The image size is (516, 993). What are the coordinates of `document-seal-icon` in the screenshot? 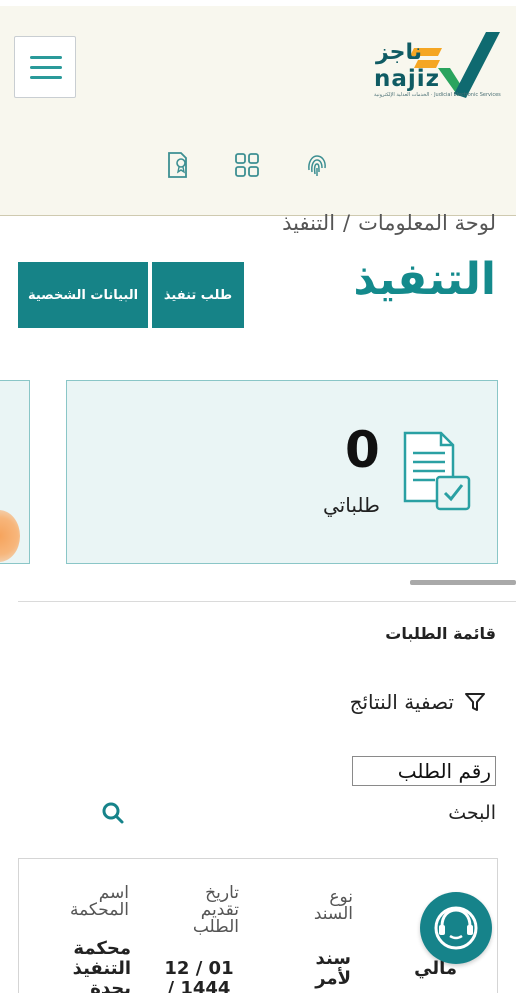 It's located at (178, 165).